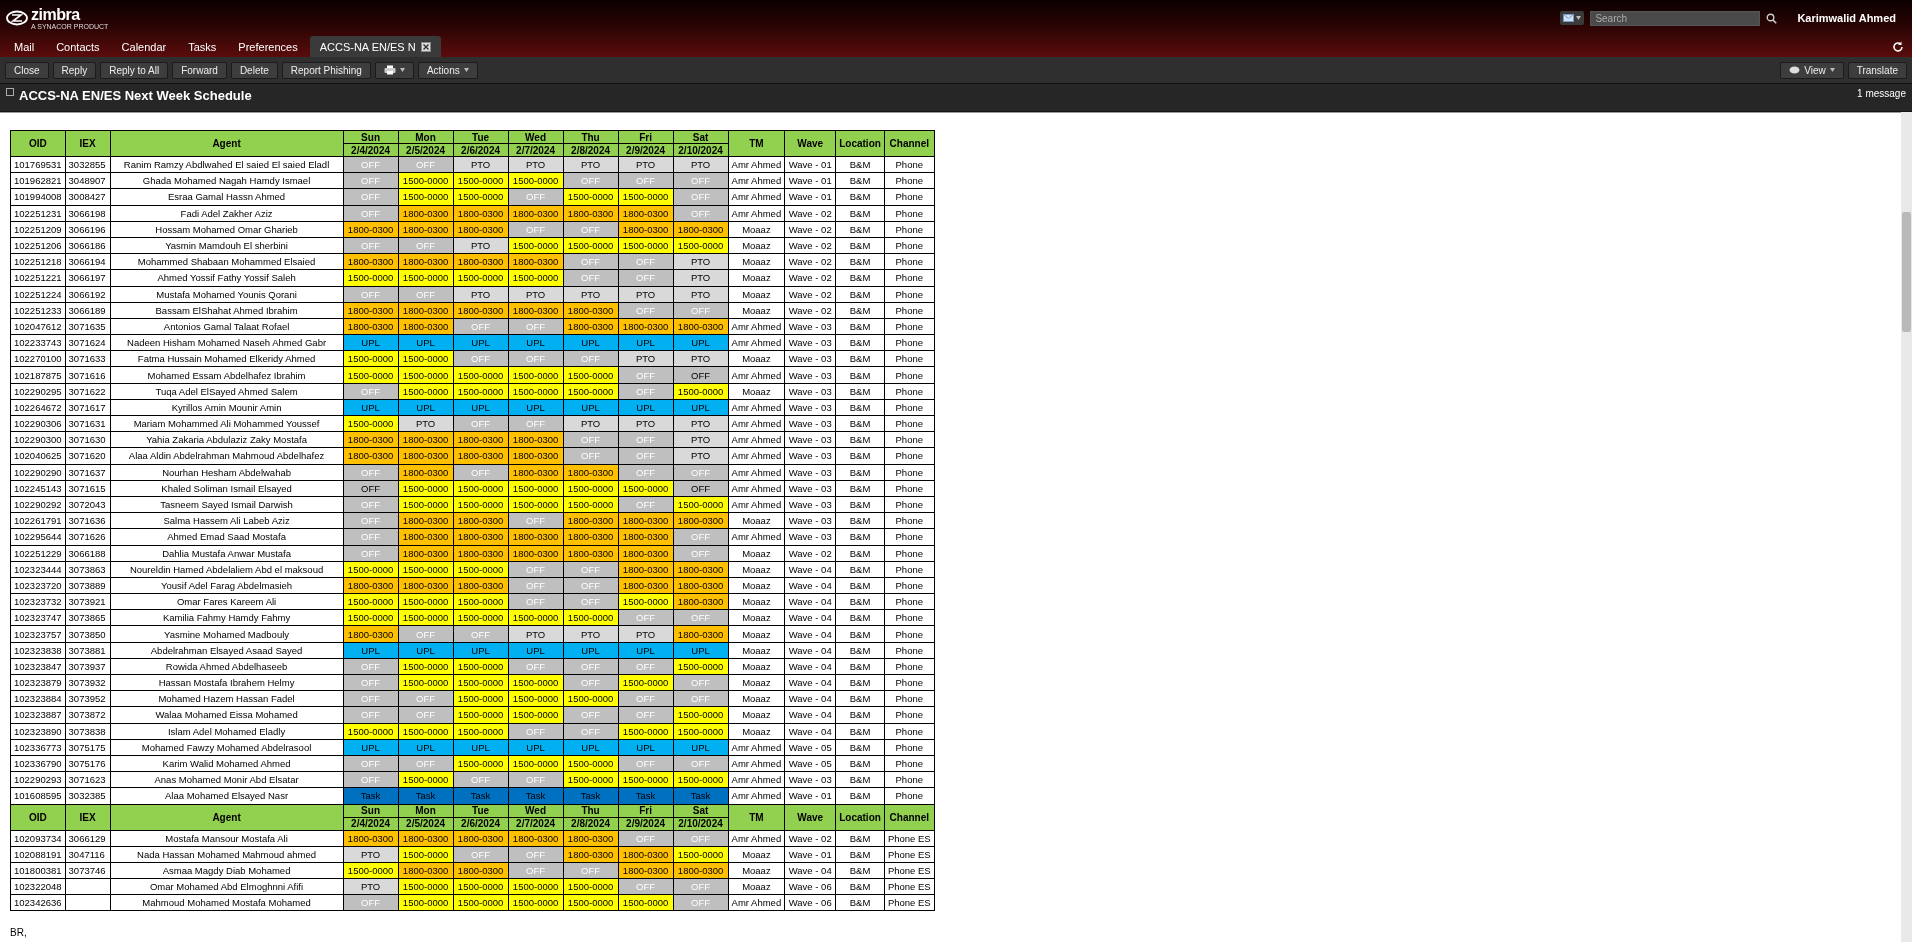  Describe the element at coordinates (38, 585) in the screenshot. I see `table-cell: 102323720` at that location.